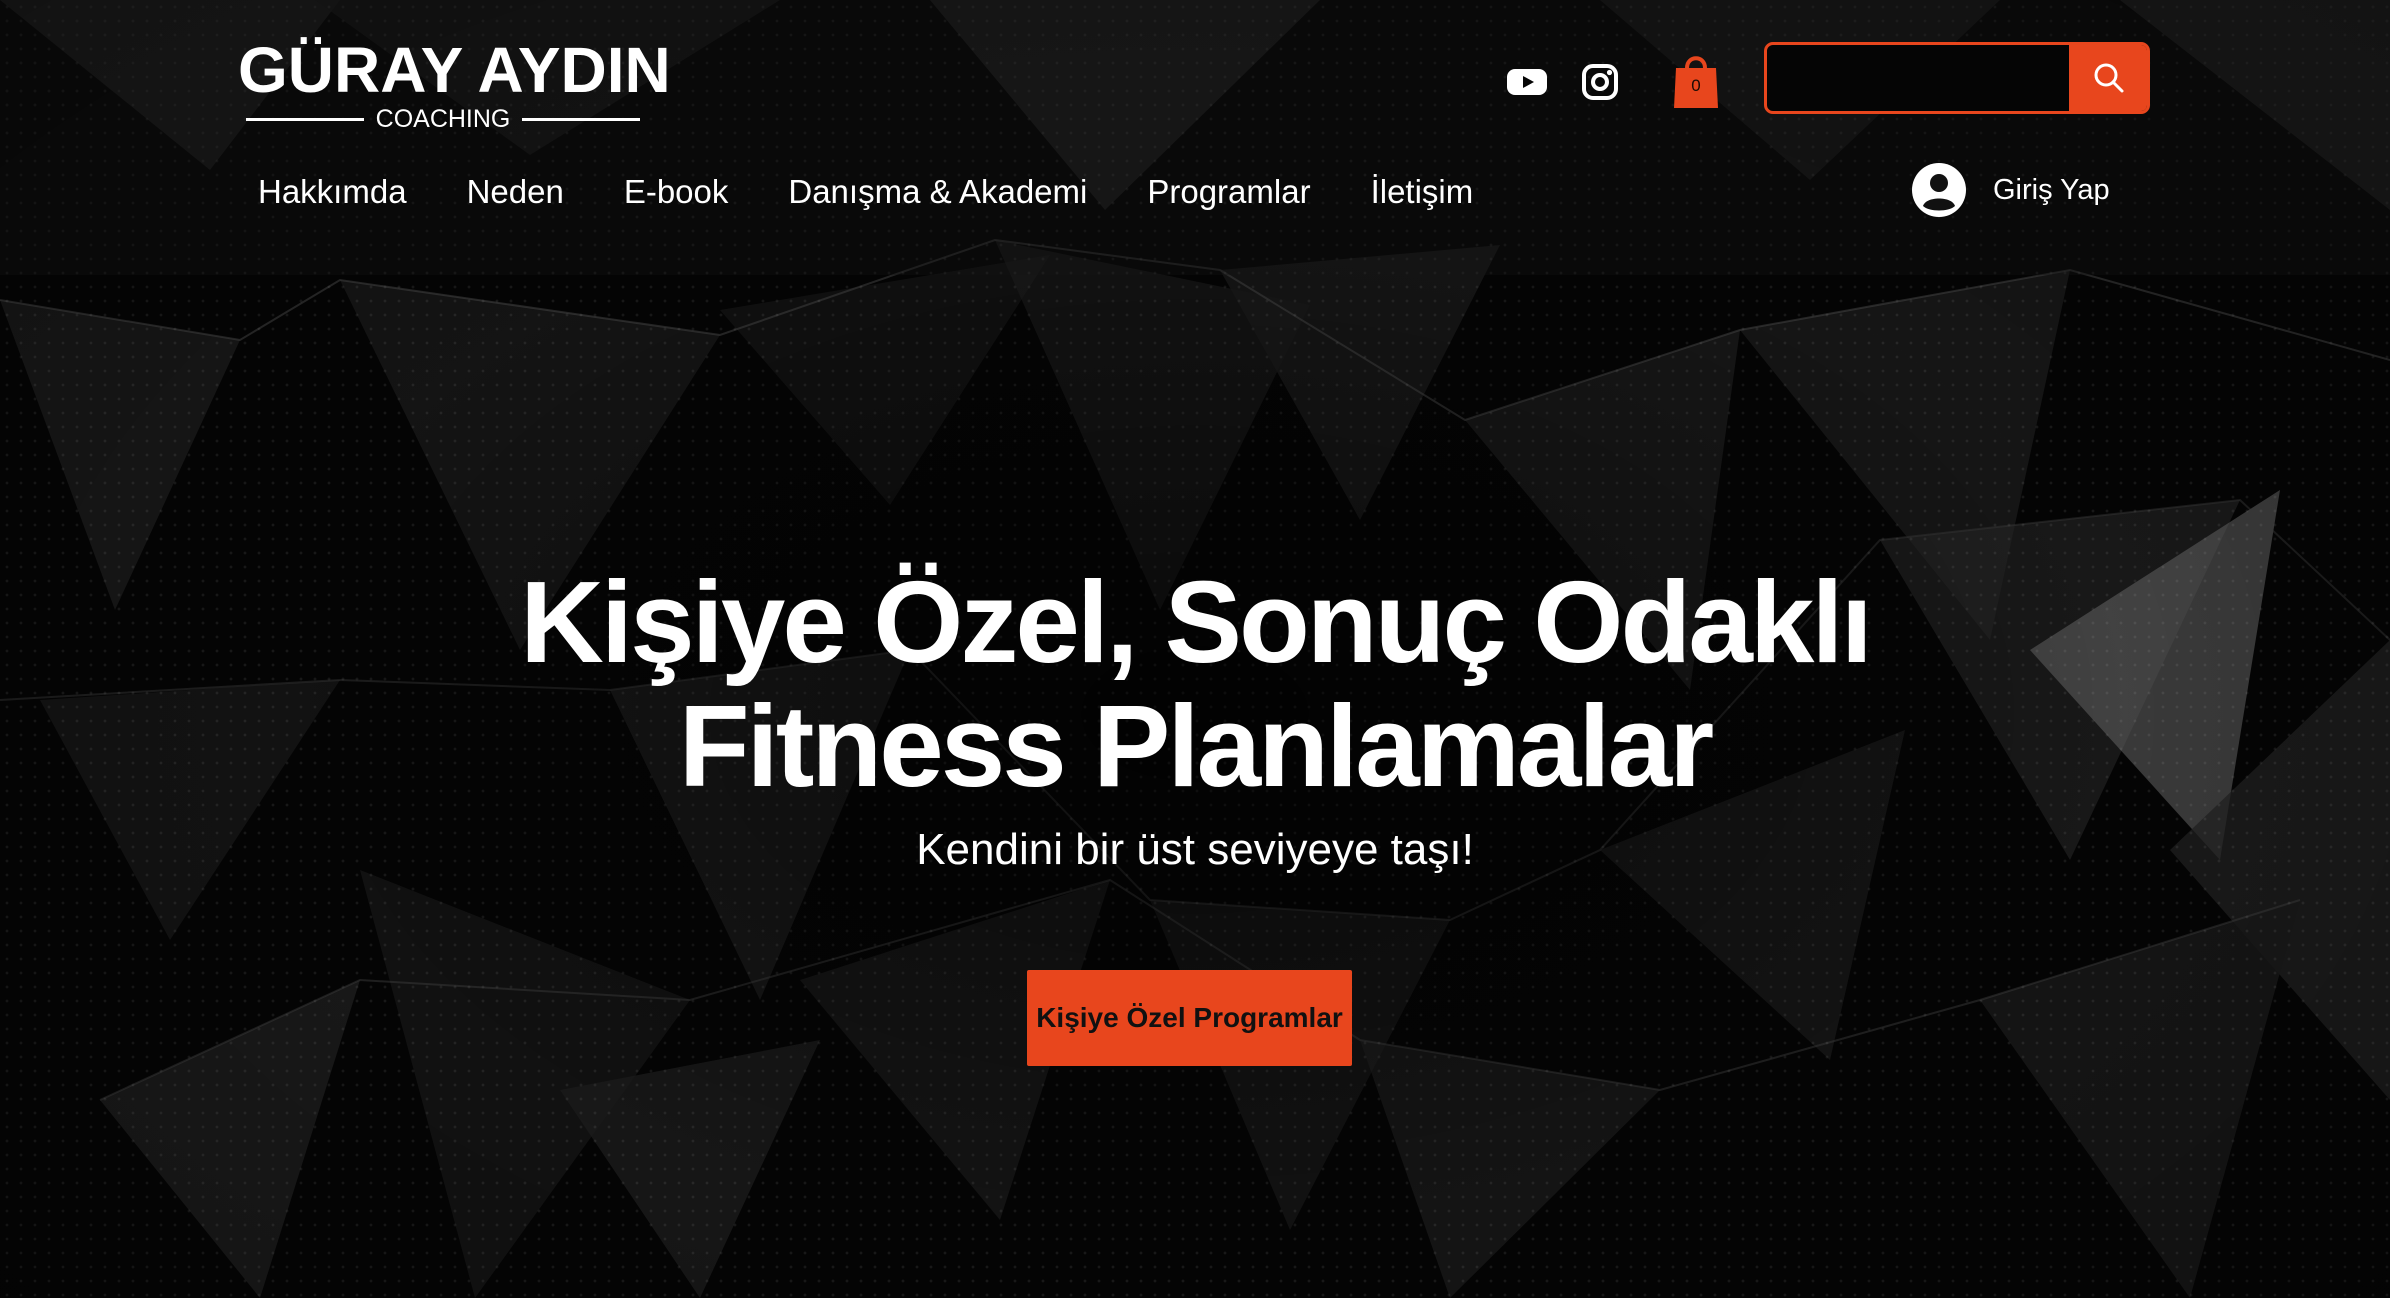 The width and height of the screenshot is (2390, 1298). Describe the element at coordinates (1918, 78) in the screenshot. I see `search-input` at that location.